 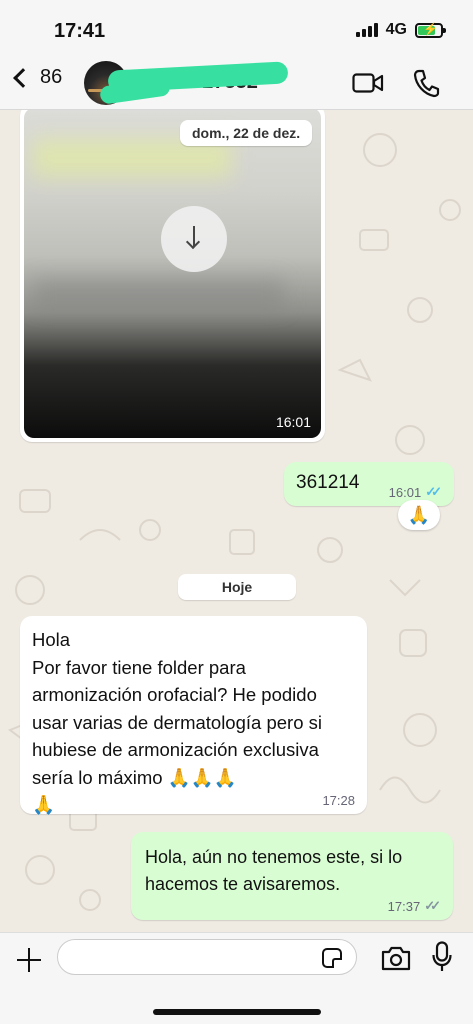 I want to click on signal-icon, so click(x=366, y=30).